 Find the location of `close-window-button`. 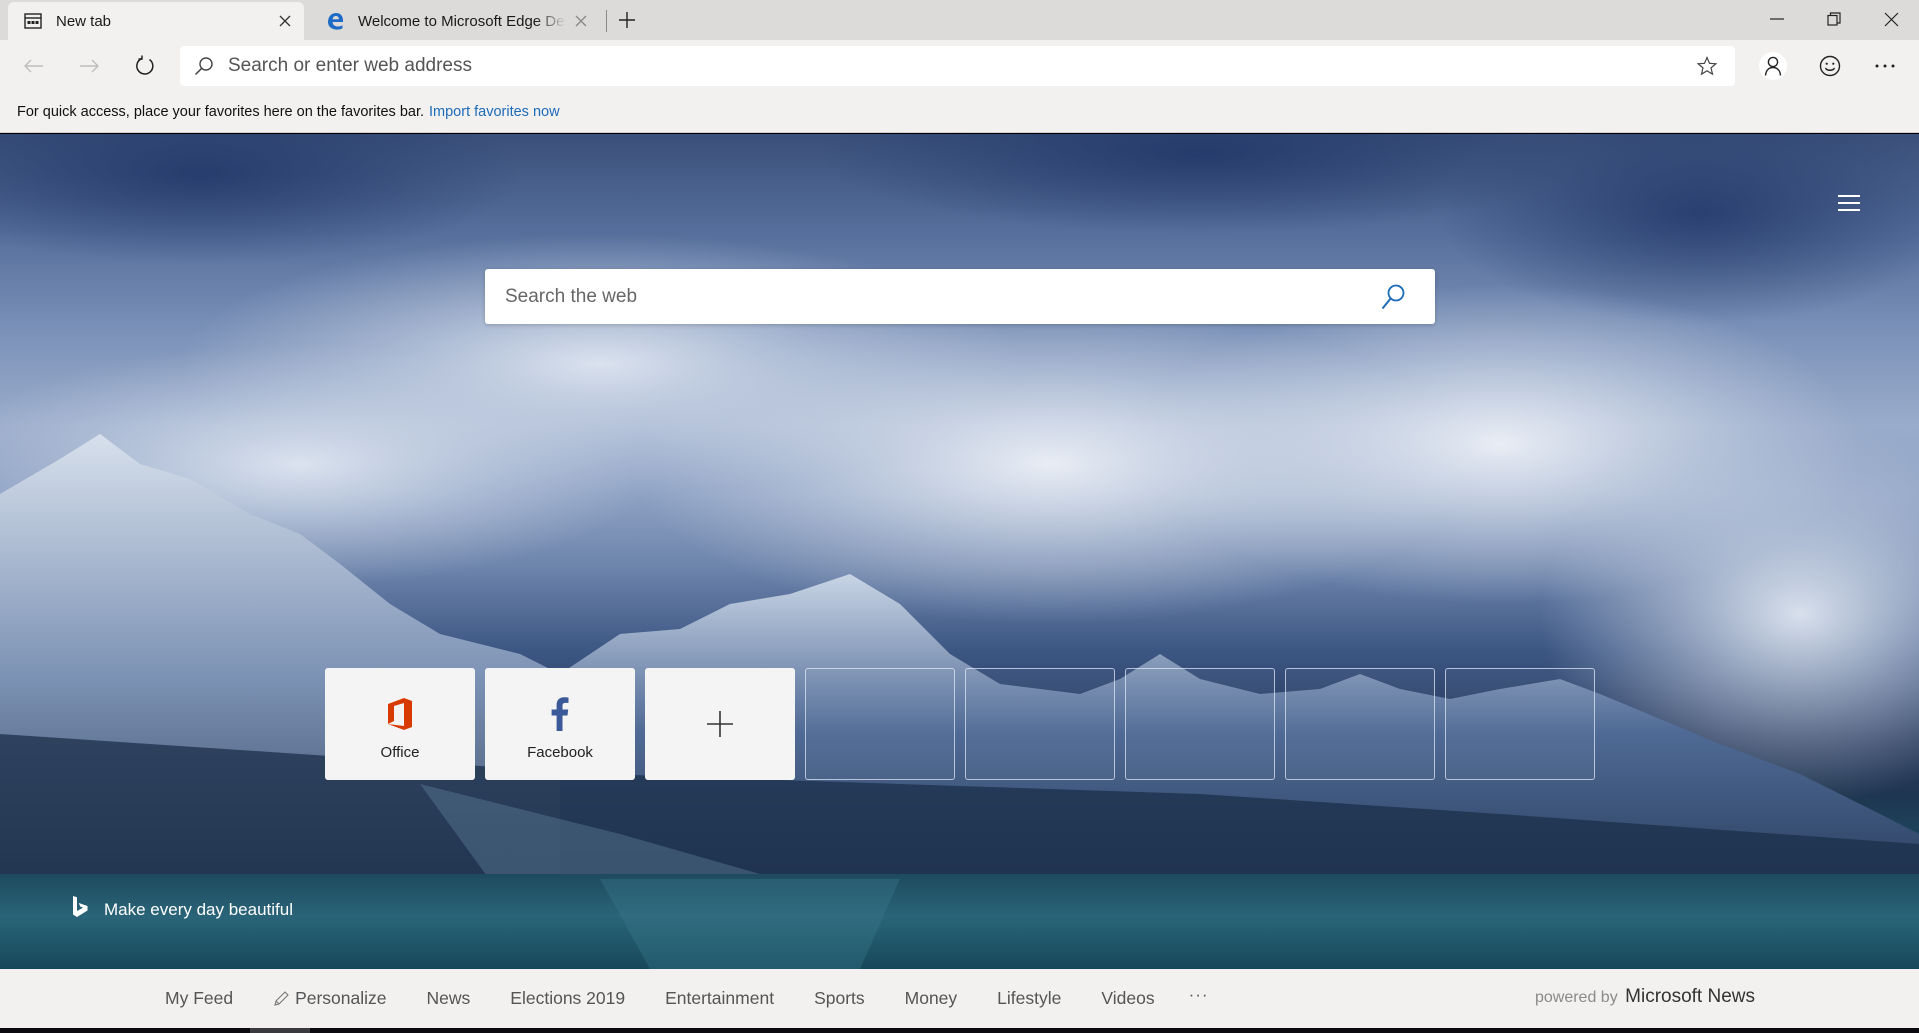

close-window-button is located at coordinates (1891, 19).